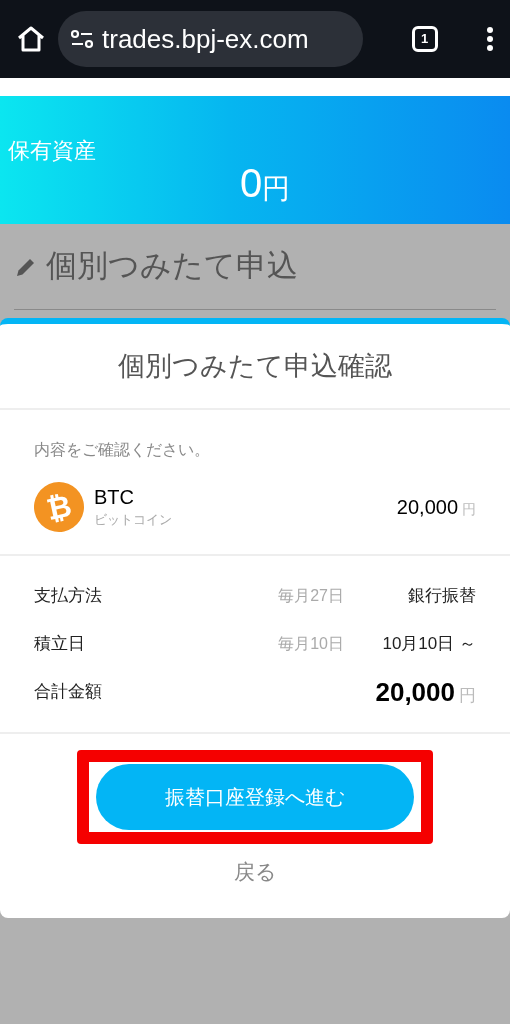  I want to click on instruction-text: 内容をご確認ください。, so click(122, 449).